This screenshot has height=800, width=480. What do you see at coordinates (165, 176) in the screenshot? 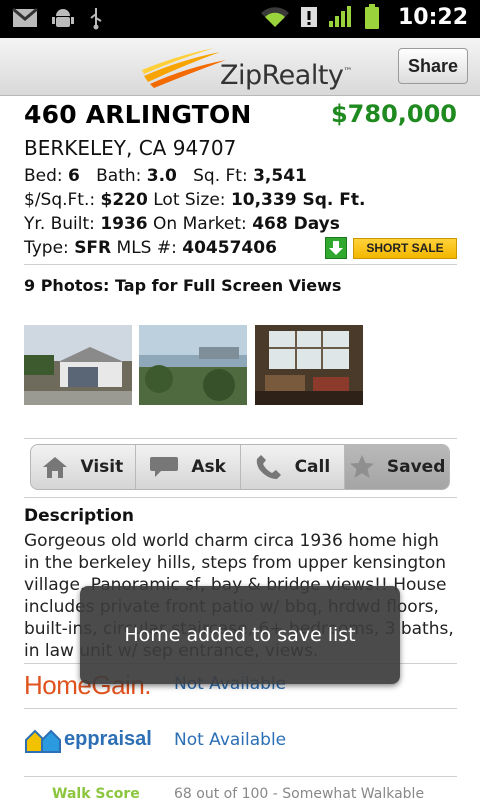
I see `beds-baths-sqft: Bed: 6 Bath: 3.0 Sq. Ft: 3,541` at bounding box center [165, 176].